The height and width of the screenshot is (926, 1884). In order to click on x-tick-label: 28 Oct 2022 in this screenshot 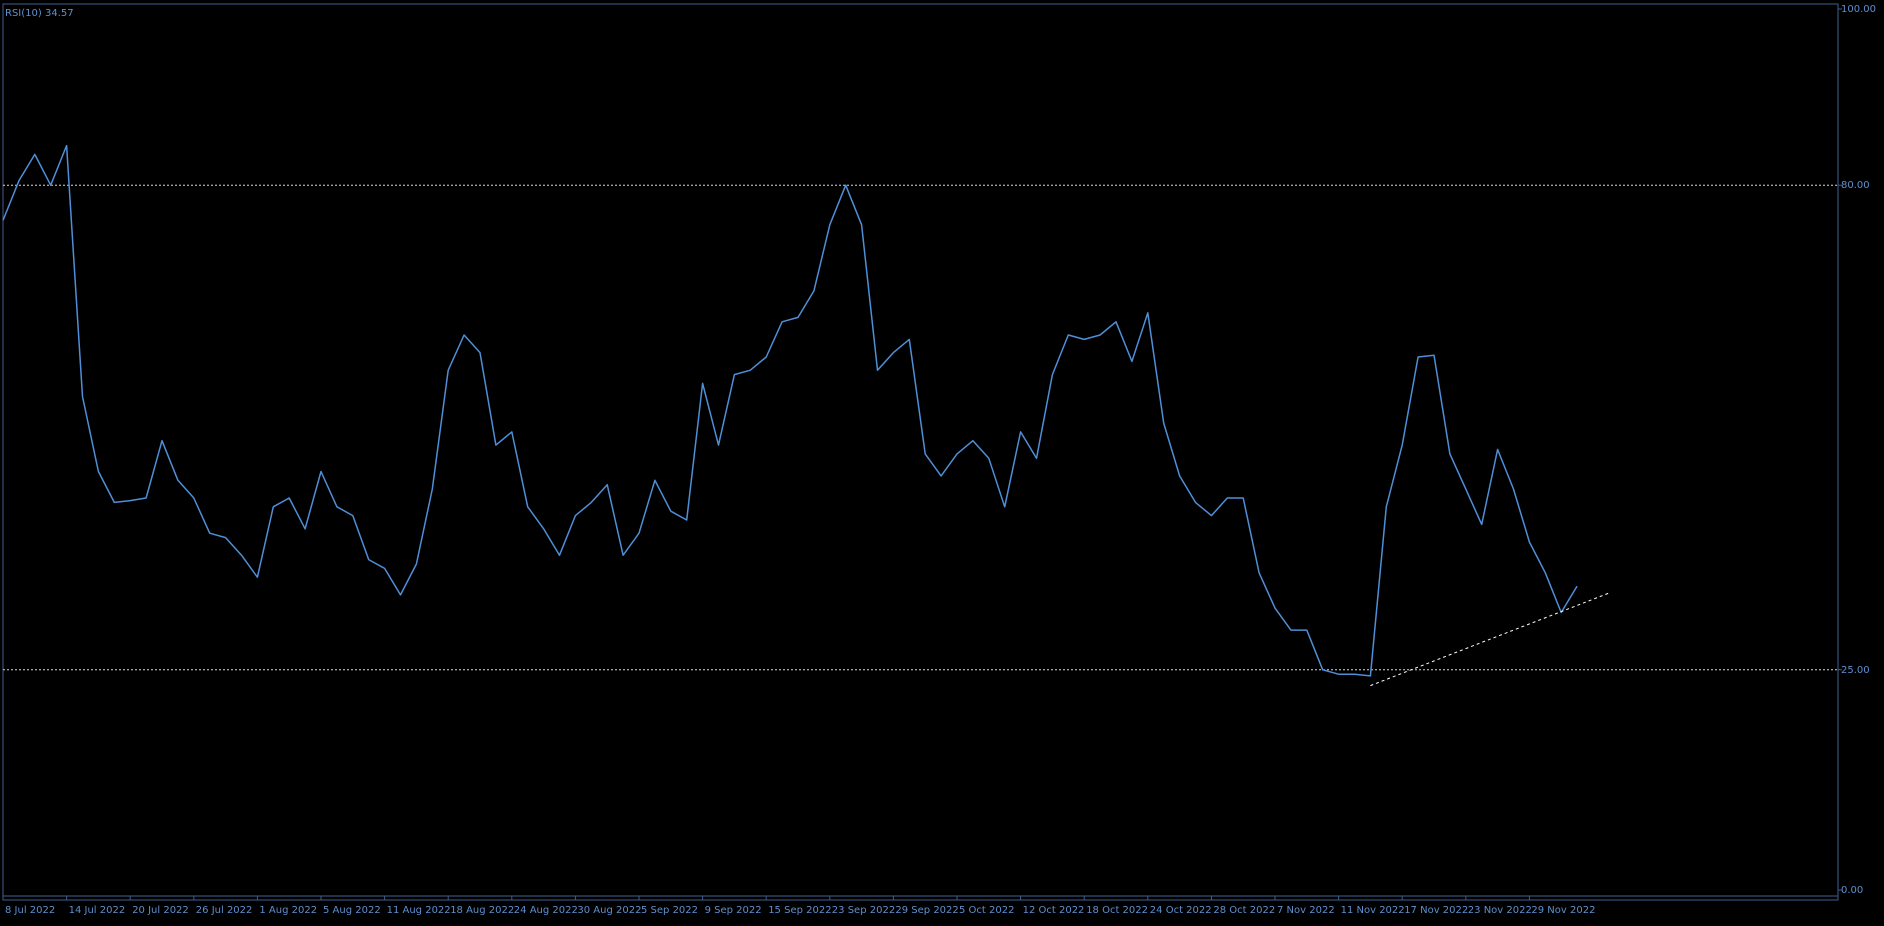, I will do `click(1244, 910)`.